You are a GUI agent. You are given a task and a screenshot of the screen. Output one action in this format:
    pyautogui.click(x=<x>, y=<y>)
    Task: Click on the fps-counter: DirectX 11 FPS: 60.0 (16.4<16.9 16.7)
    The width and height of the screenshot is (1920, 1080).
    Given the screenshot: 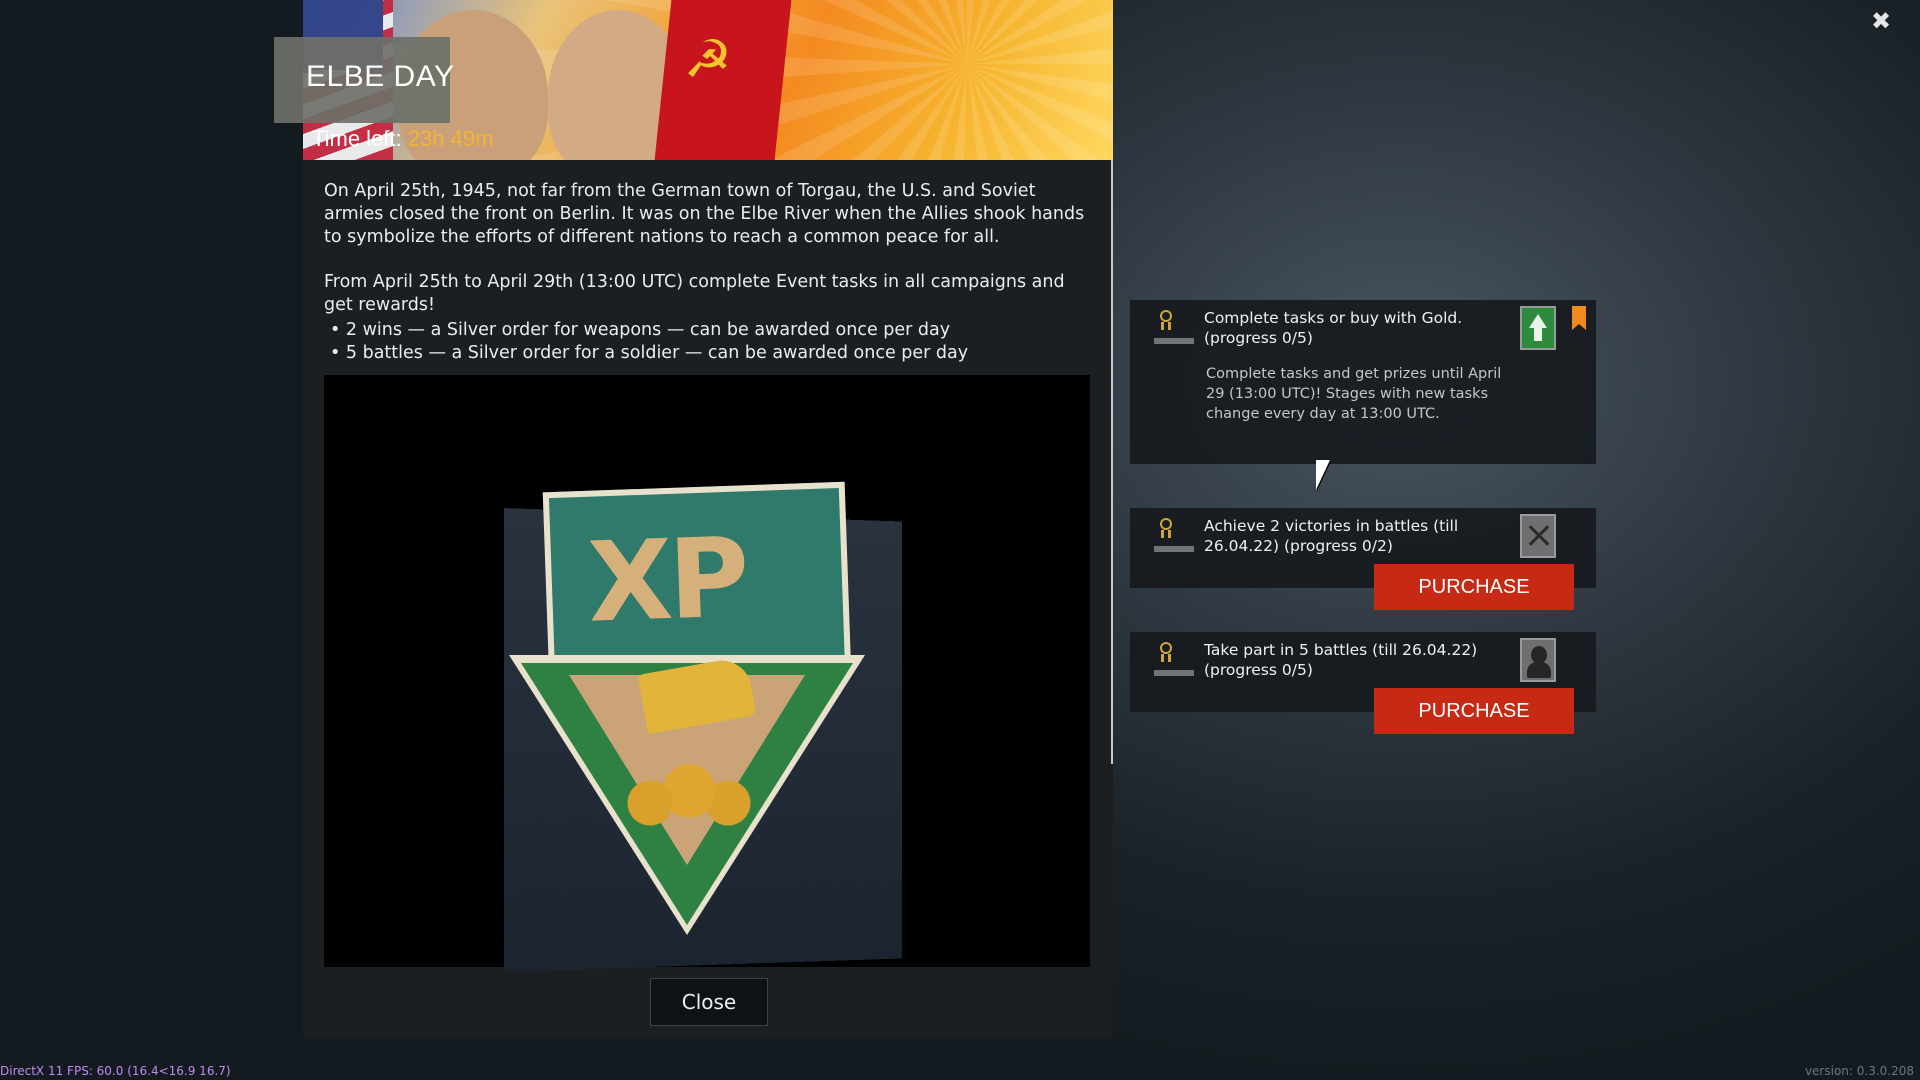 What is the action you would take?
    pyautogui.click(x=115, y=1071)
    